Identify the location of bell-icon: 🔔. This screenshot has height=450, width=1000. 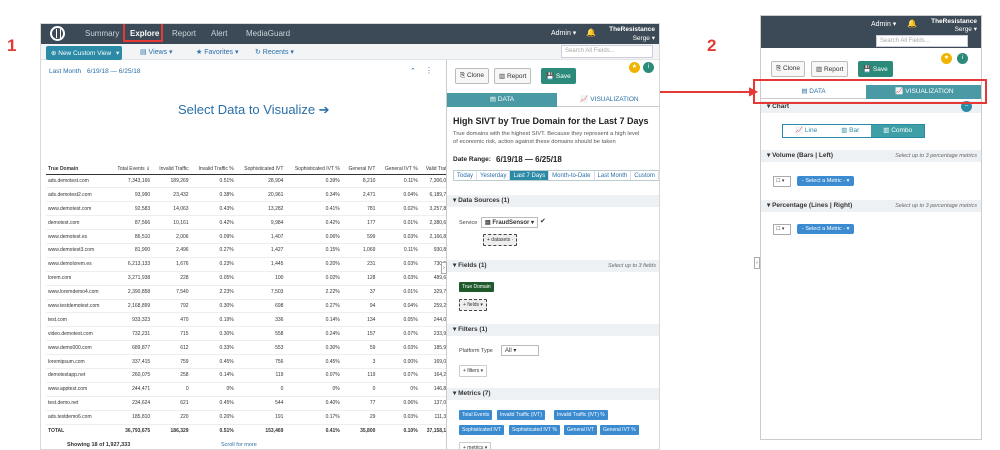
(591, 32).